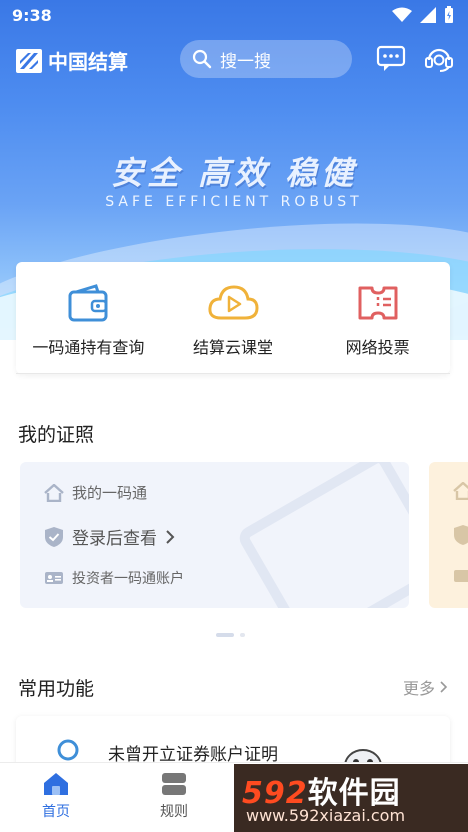  I want to click on quick-action-label: 结算云课堂, so click(233, 347).